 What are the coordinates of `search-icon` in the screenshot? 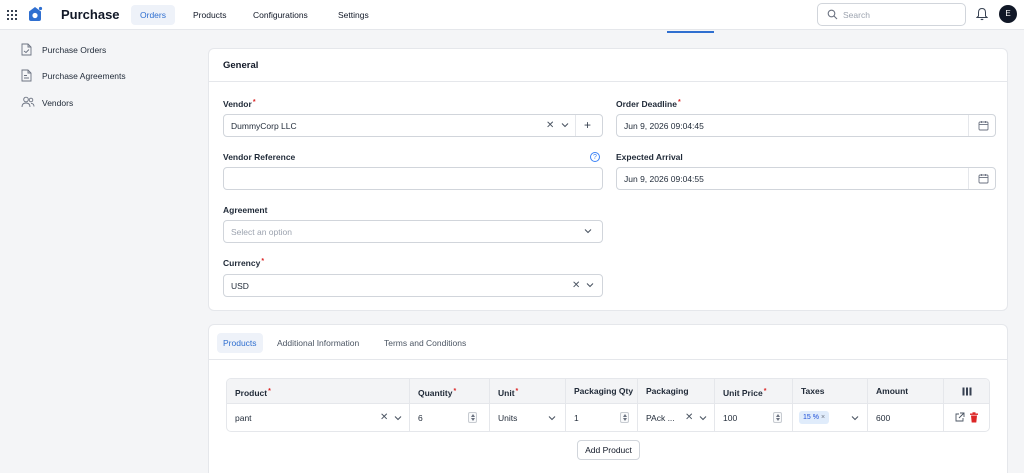 It's located at (832, 14).